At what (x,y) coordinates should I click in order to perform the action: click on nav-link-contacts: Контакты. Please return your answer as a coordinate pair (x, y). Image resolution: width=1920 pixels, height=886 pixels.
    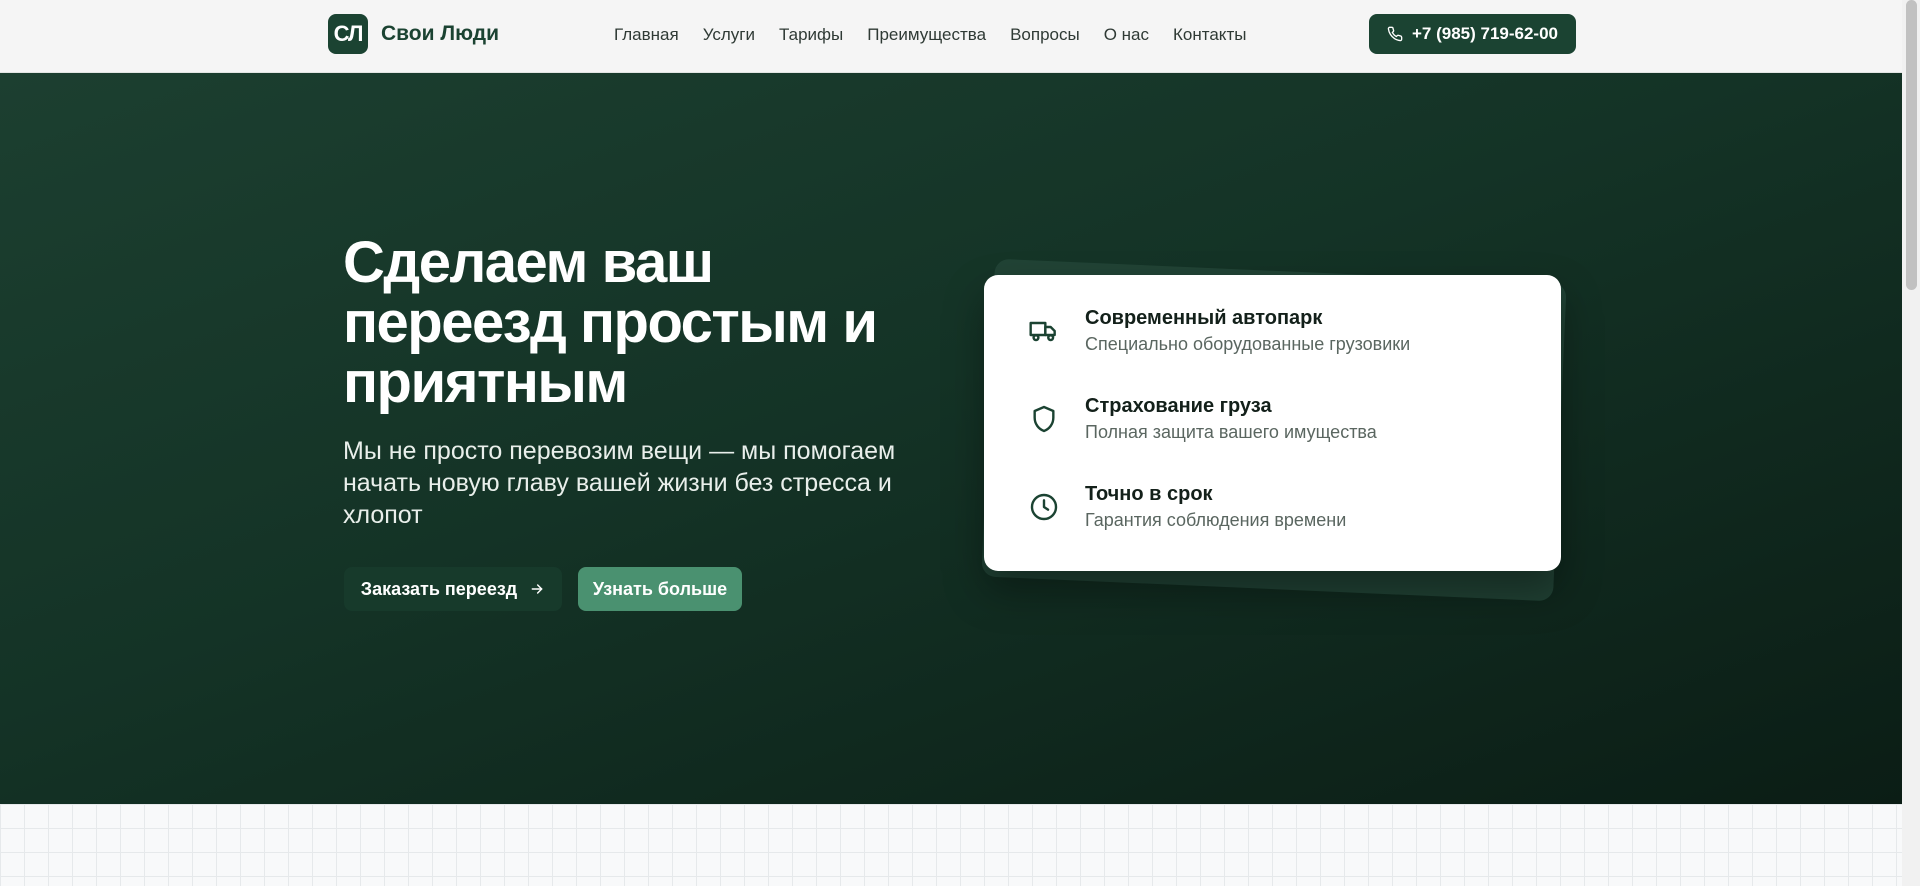
    Looking at the image, I should click on (1209, 35).